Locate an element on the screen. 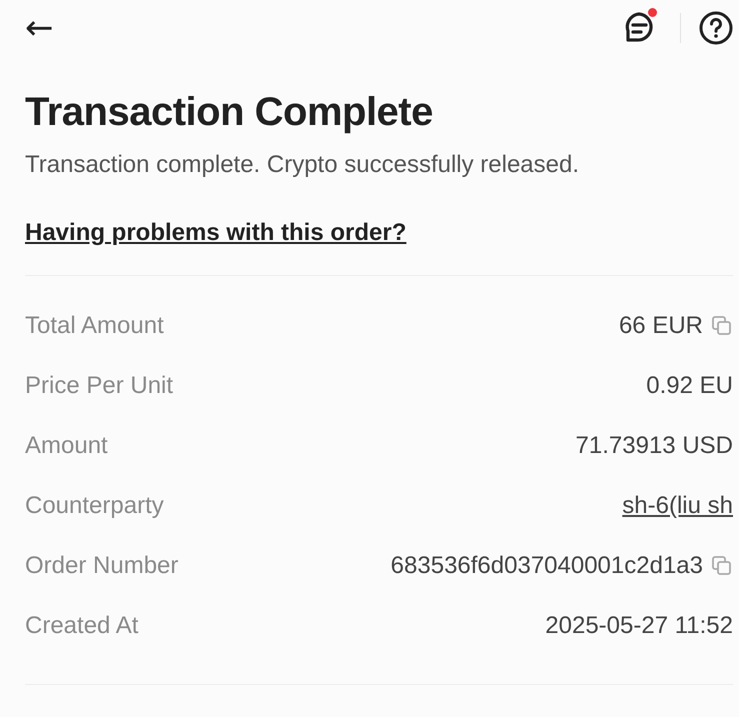 The image size is (739, 717). back-button: ← is located at coordinates (39, 28).